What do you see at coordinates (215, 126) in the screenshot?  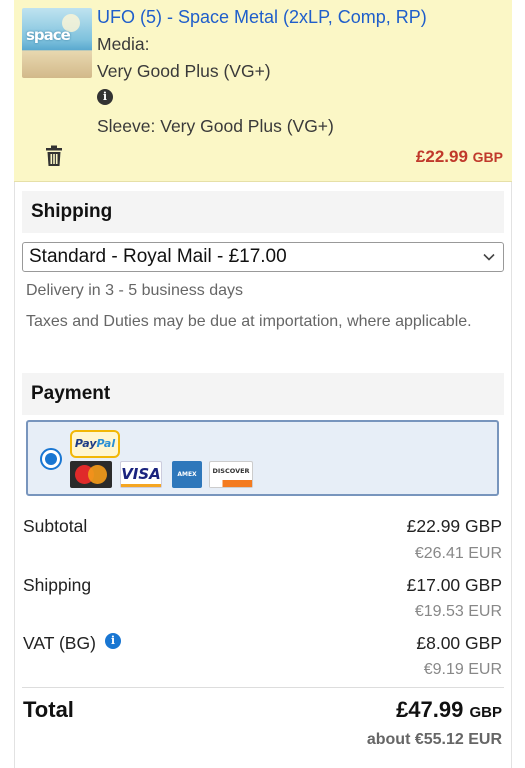 I see `sleeve-condition: Sleeve: Very Good Plus (VG+)` at bounding box center [215, 126].